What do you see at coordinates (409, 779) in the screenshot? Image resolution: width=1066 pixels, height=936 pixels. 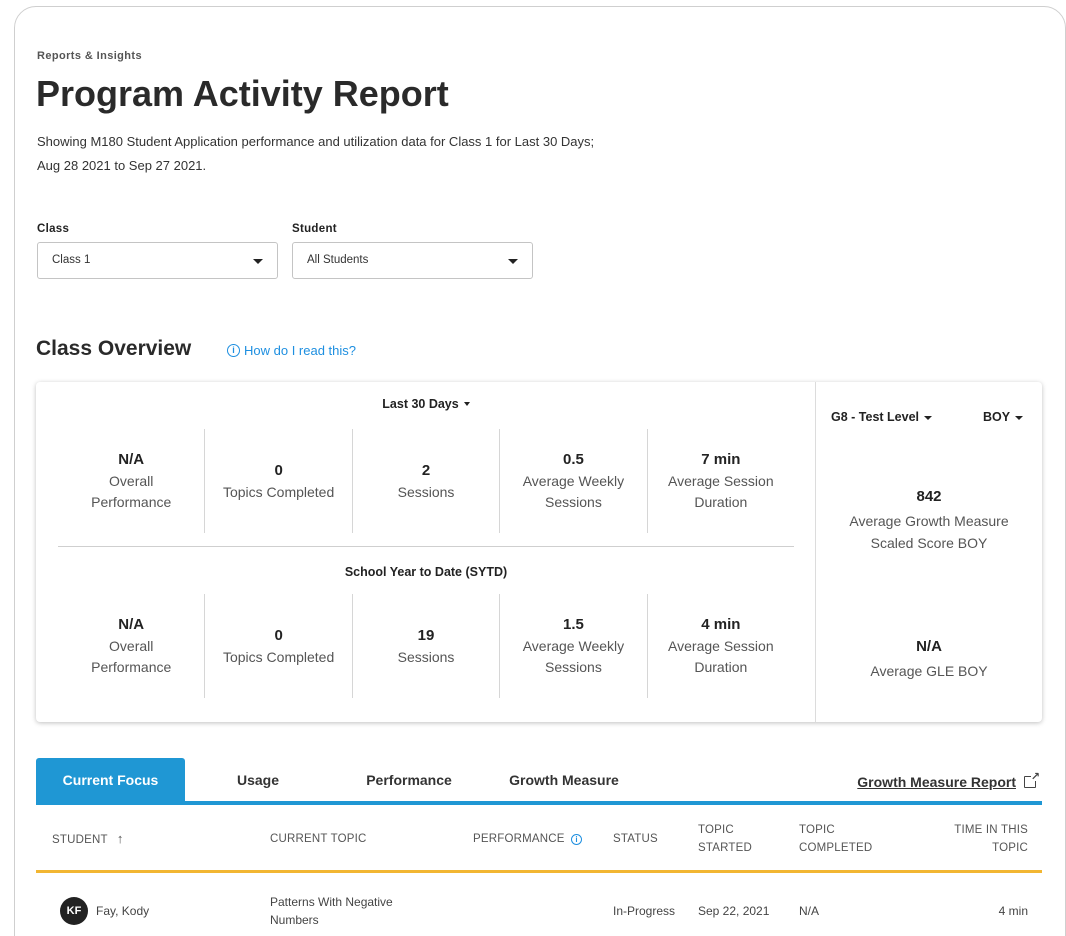 I see `tab-performance: Performance` at bounding box center [409, 779].